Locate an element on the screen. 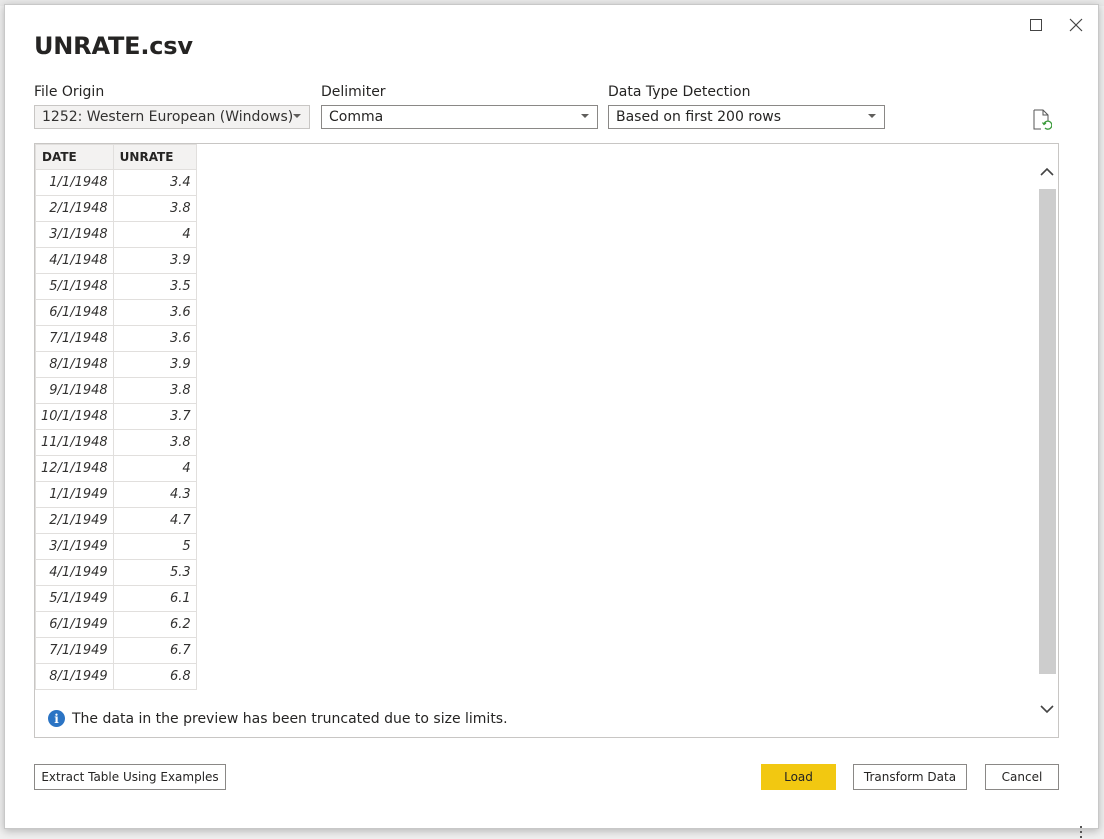 The width and height of the screenshot is (1104, 839). table-row: 9/1/1948 3.8 is located at coordinates (116, 390).